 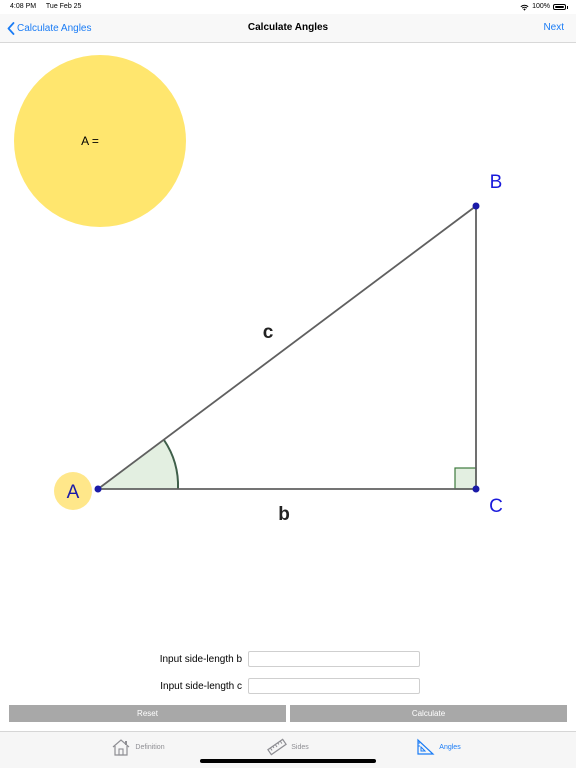 I want to click on vertex-c-label: C, so click(x=496, y=506).